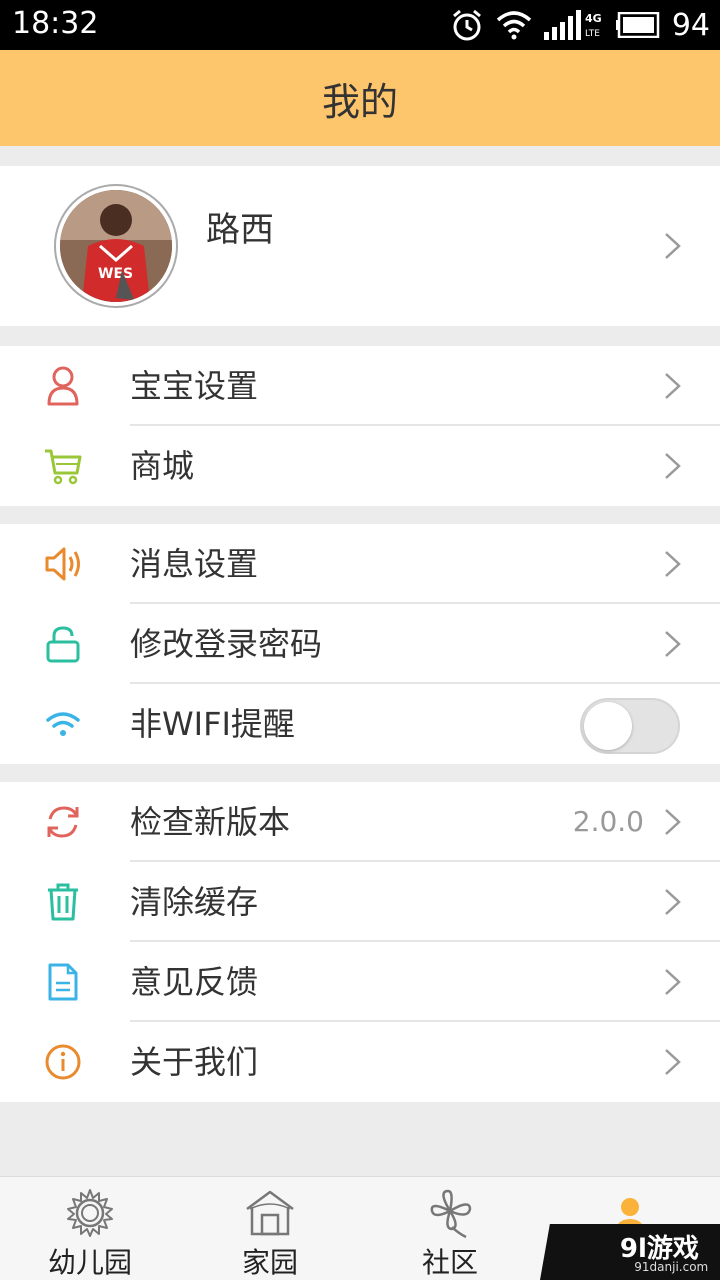 The width and height of the screenshot is (720, 1280). Describe the element at coordinates (360, 466) in the screenshot. I see `menu-item-mall: 商城` at that location.